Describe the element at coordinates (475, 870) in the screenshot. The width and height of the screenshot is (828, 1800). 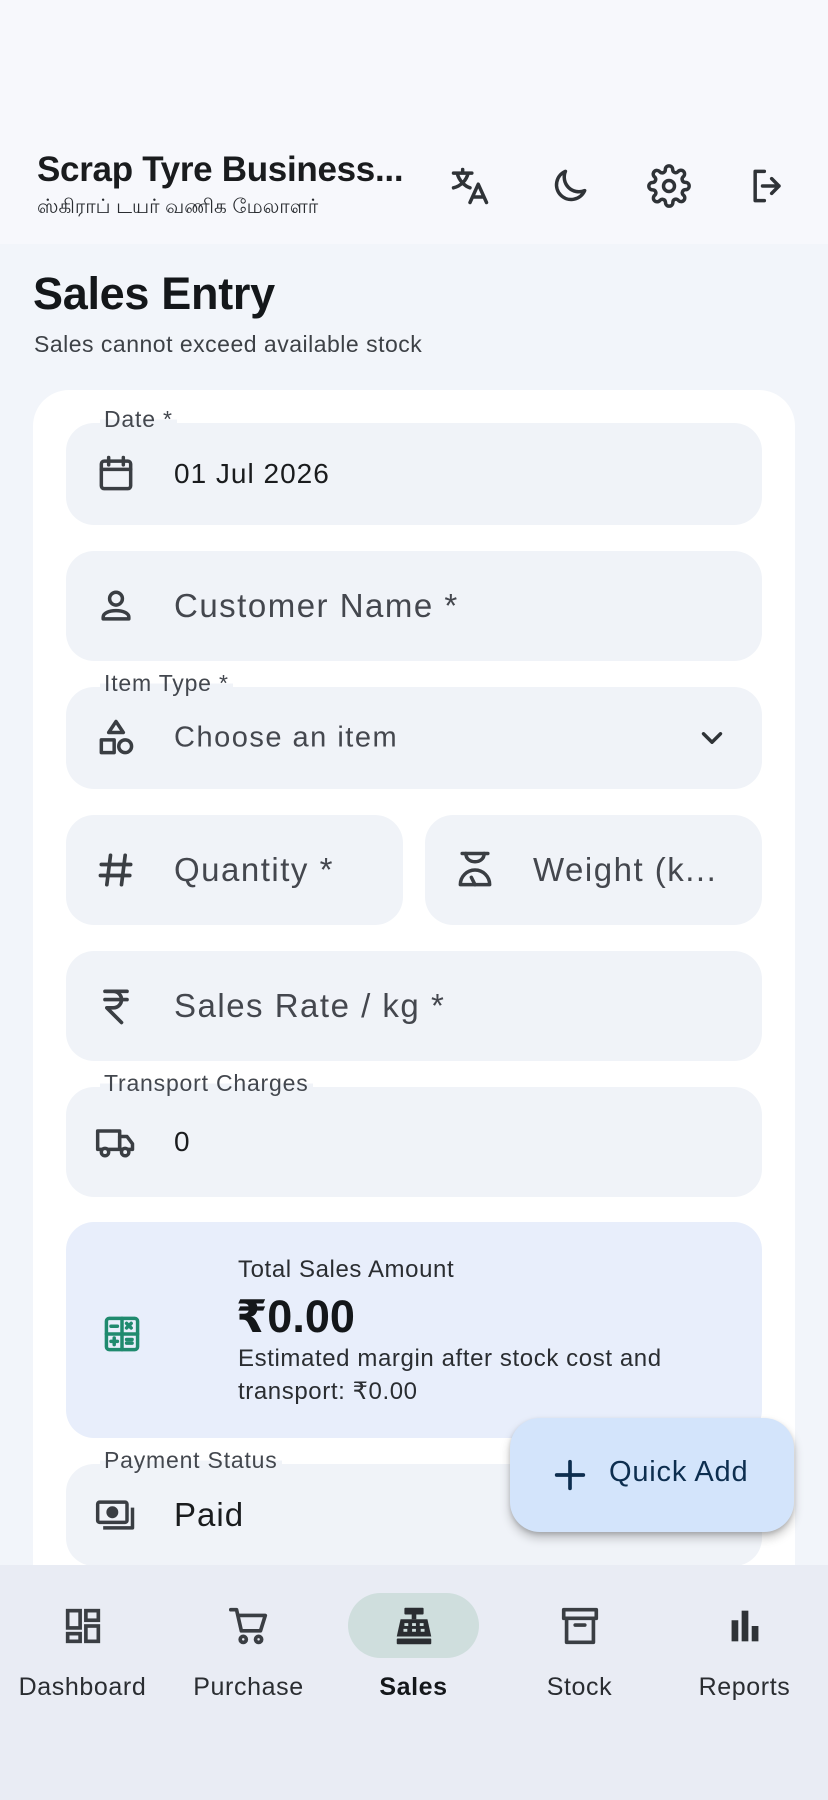
I see `scale-icon` at that location.